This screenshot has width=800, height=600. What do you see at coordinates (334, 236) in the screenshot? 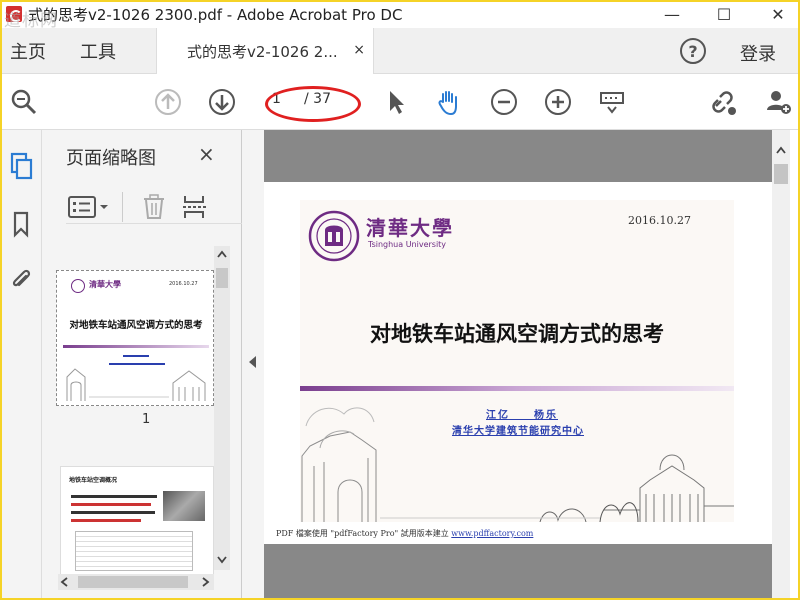
I see `tsinghua-seal-logo` at bounding box center [334, 236].